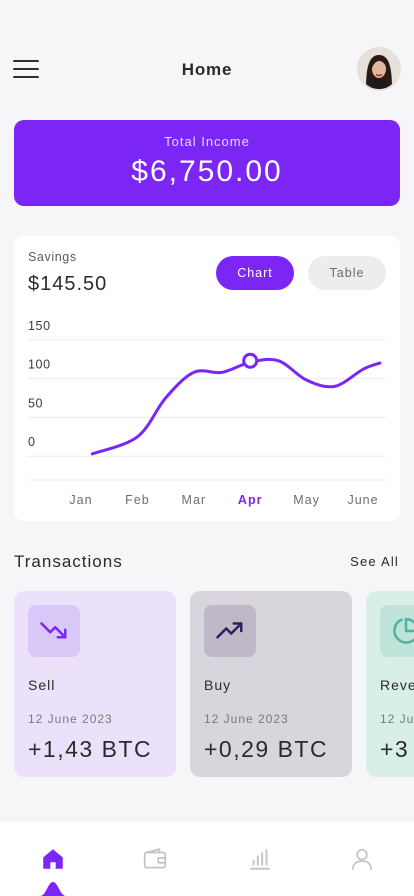 The height and width of the screenshot is (896, 414). I want to click on x-tick-label: Jan, so click(80, 500).